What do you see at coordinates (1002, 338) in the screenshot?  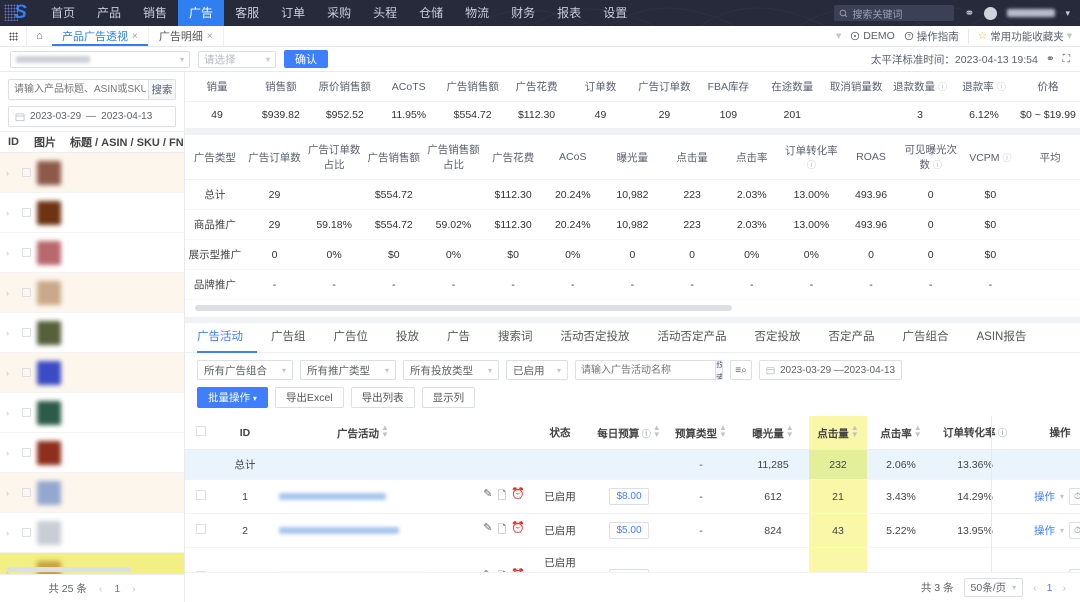 I see `sub-tab-11: ASIN报告` at bounding box center [1002, 338].